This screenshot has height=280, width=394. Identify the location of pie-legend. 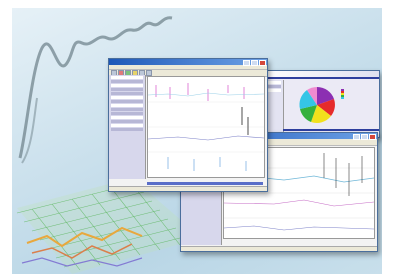
(359, 94).